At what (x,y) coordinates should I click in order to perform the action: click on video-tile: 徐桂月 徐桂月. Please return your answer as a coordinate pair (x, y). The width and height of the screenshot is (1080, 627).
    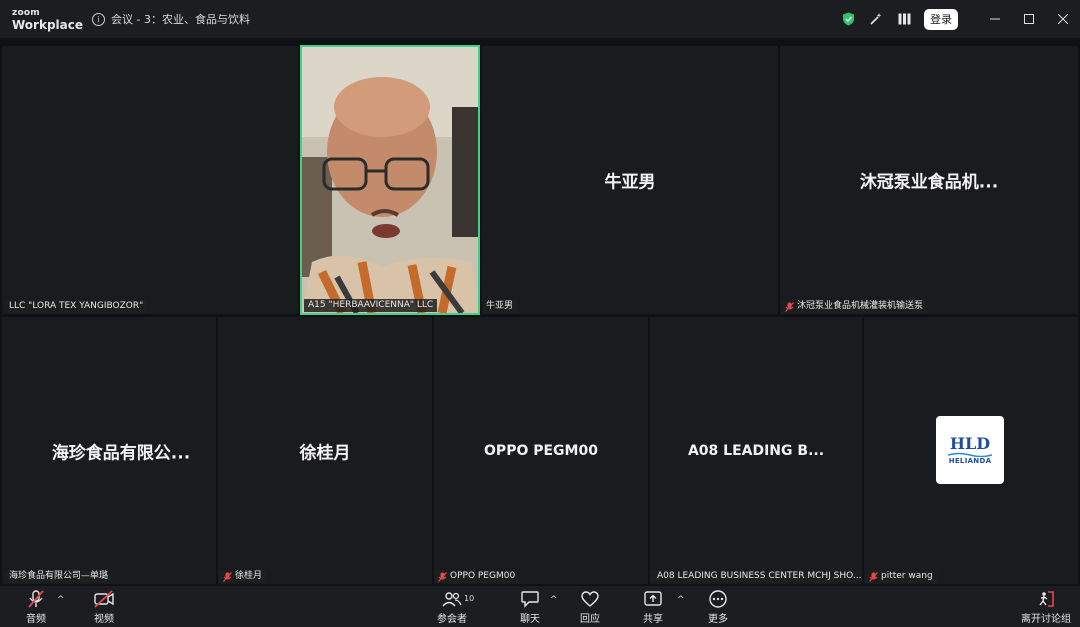
    Looking at the image, I should click on (325, 450).